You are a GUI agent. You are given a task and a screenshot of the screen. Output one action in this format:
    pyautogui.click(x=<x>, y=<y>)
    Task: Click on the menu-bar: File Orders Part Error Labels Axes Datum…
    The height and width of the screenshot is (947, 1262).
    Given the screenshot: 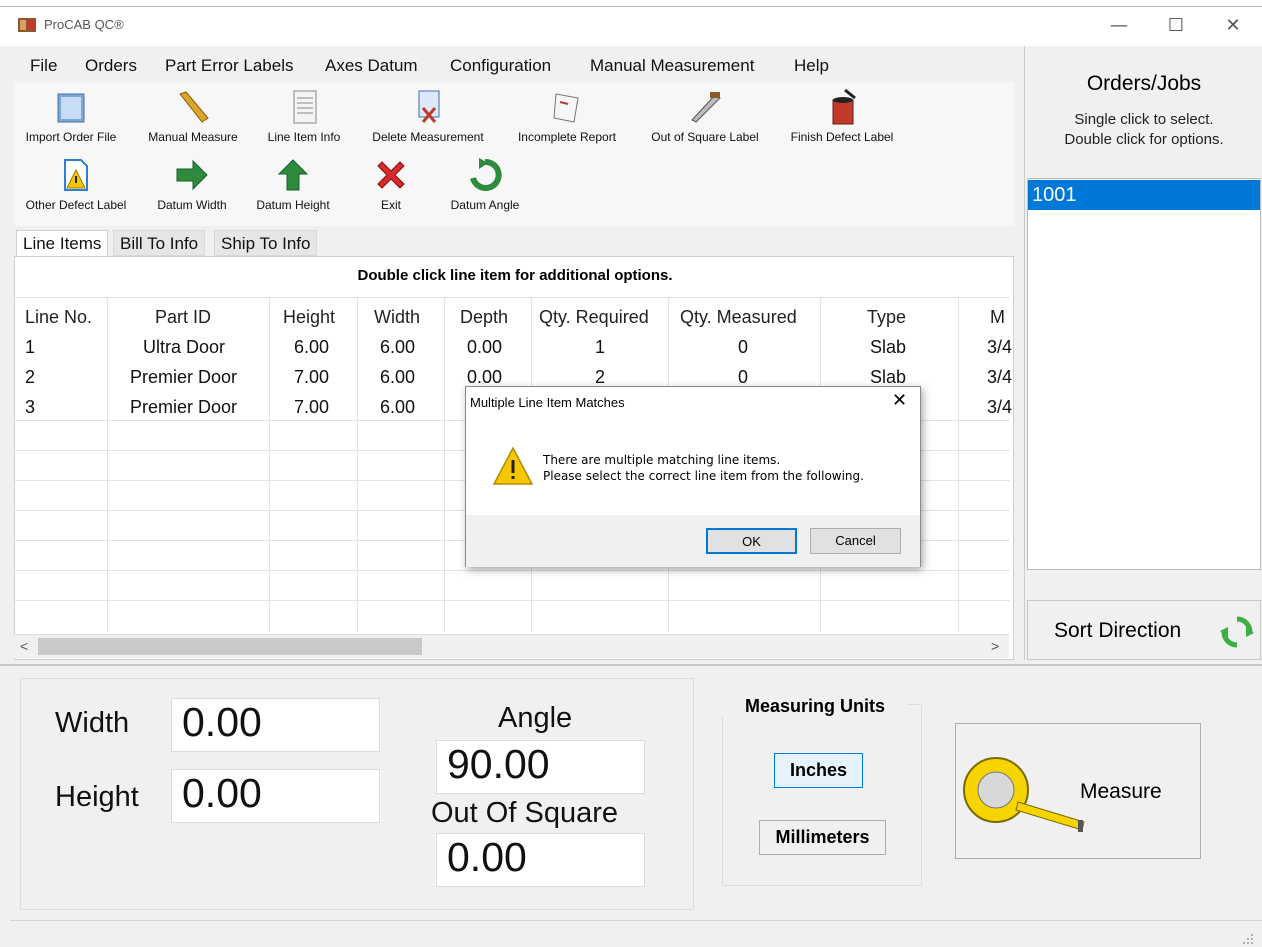 What is the action you would take?
    pyautogui.click(x=514, y=65)
    